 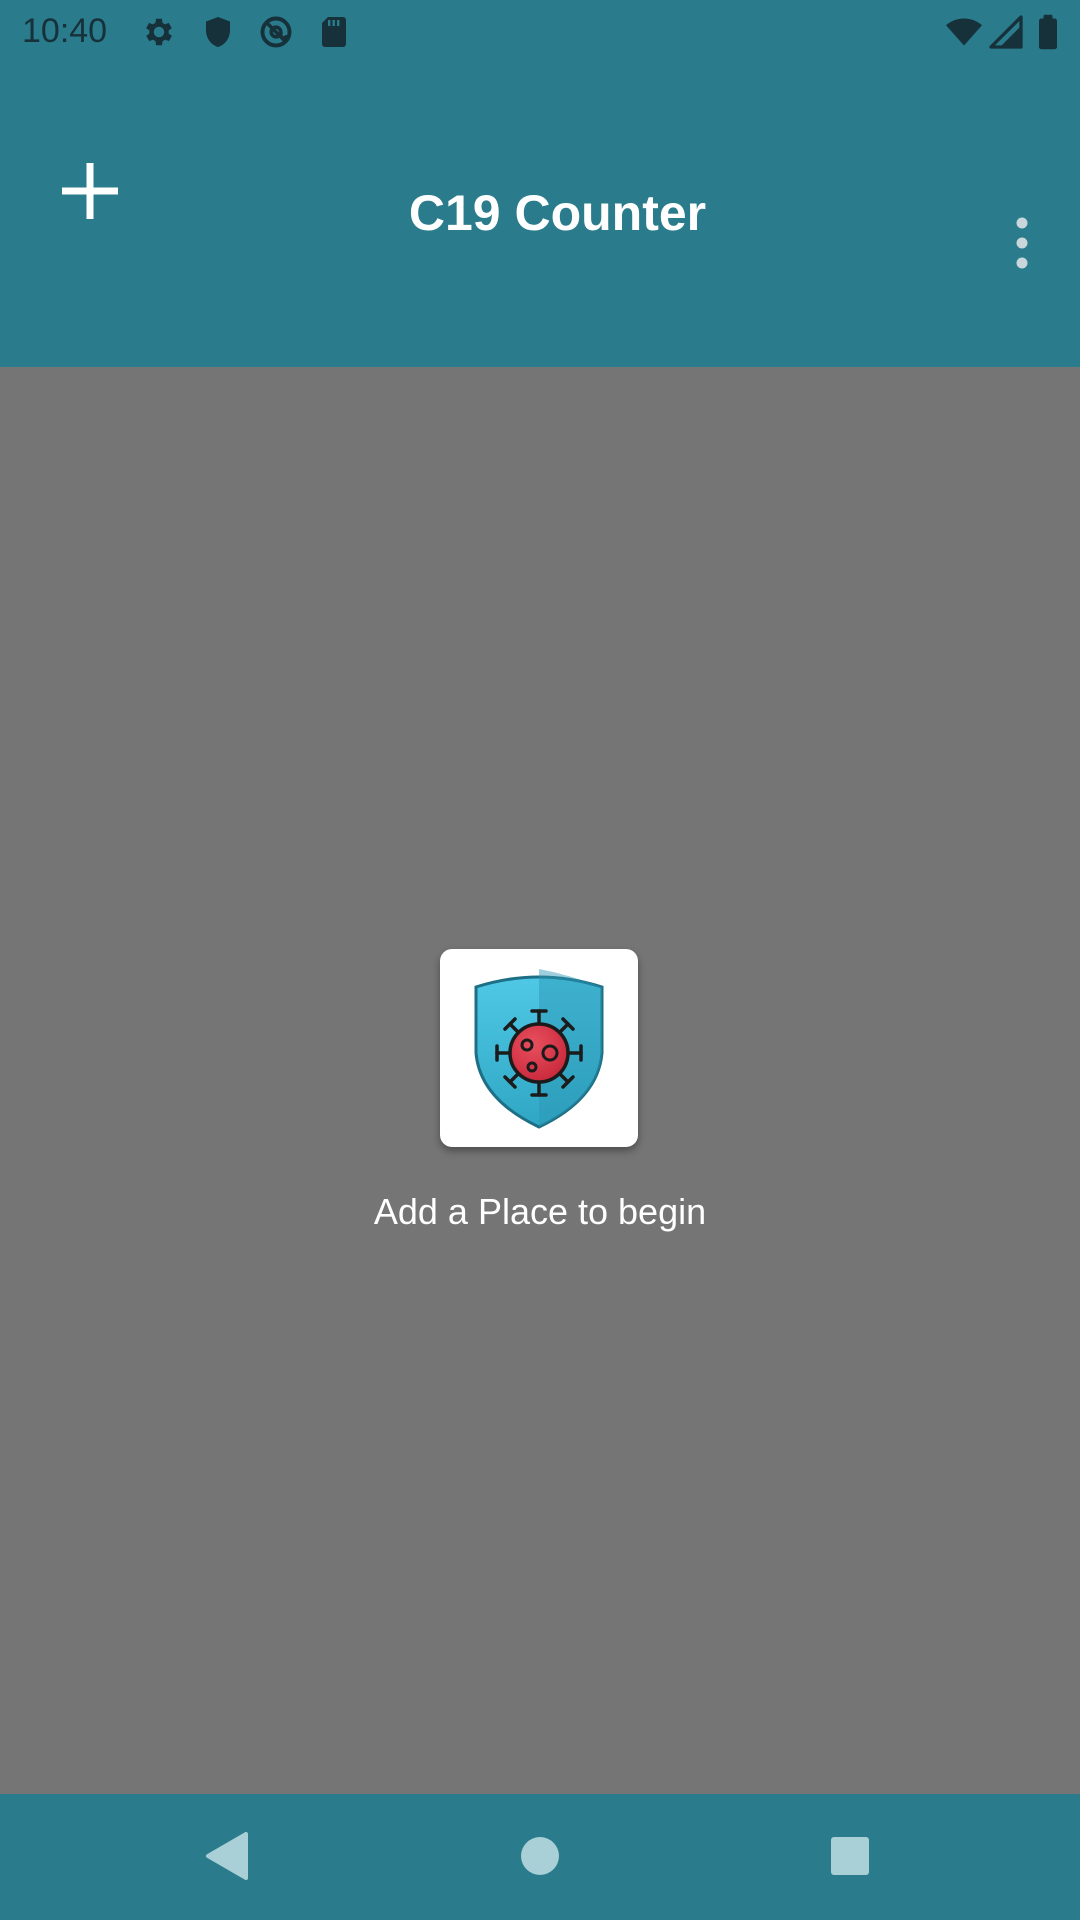 I want to click on wifi-icon, so click(x=964, y=32).